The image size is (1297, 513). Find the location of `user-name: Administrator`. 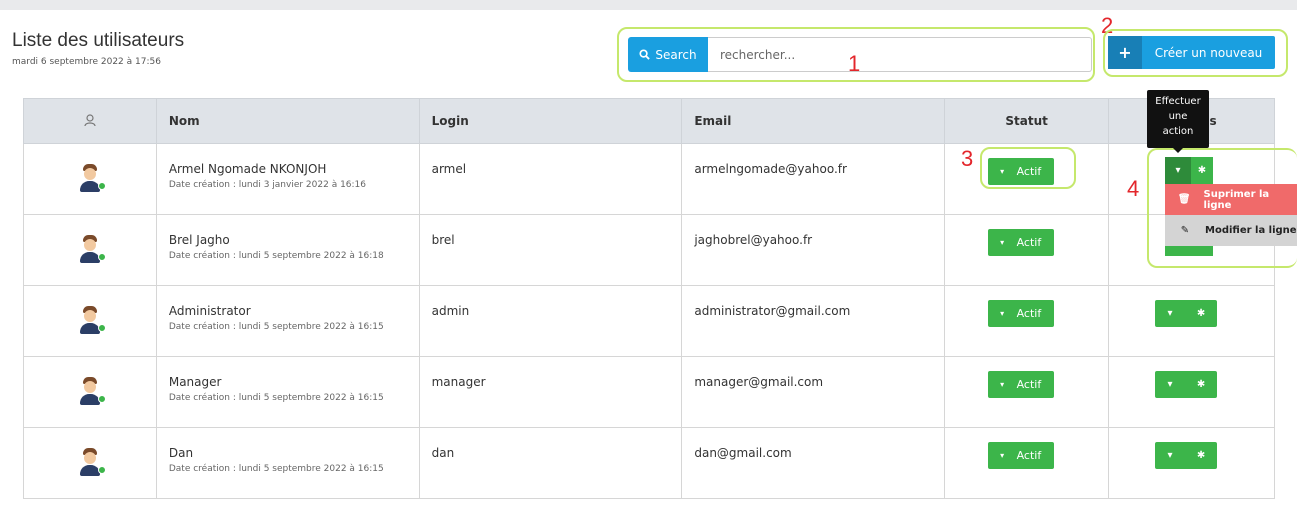

user-name: Administrator is located at coordinates (209, 311).